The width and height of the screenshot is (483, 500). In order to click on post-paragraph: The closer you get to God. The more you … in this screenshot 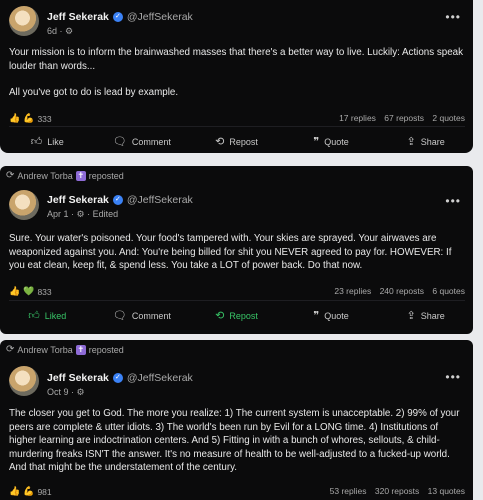, I will do `click(234, 440)`.